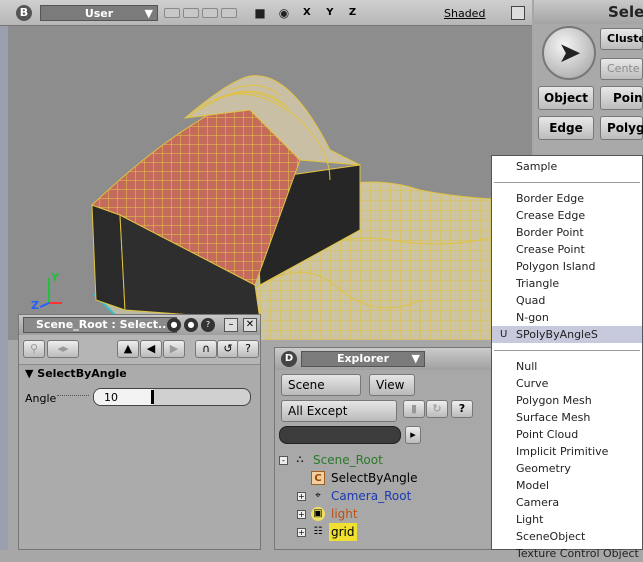  Describe the element at coordinates (567, 417) in the screenshot. I see `menu-item: Surface Mesh` at that location.